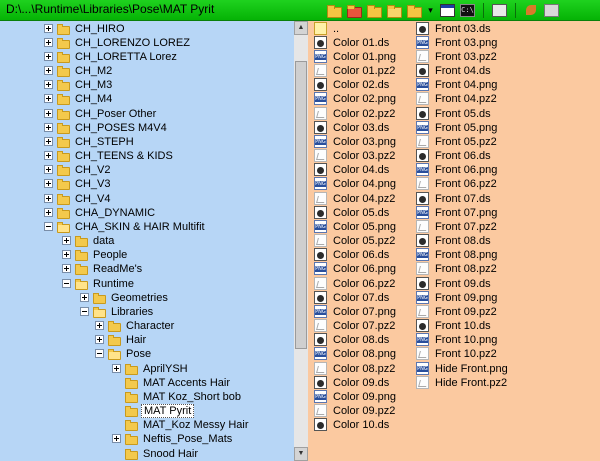  What do you see at coordinates (138, 354) in the screenshot?
I see `tree-node-label: Pose` at bounding box center [138, 354].